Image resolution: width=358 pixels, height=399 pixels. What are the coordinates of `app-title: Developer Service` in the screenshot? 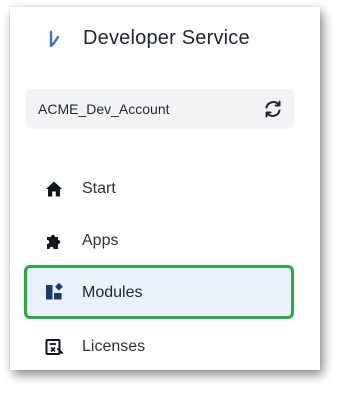 It's located at (166, 38).